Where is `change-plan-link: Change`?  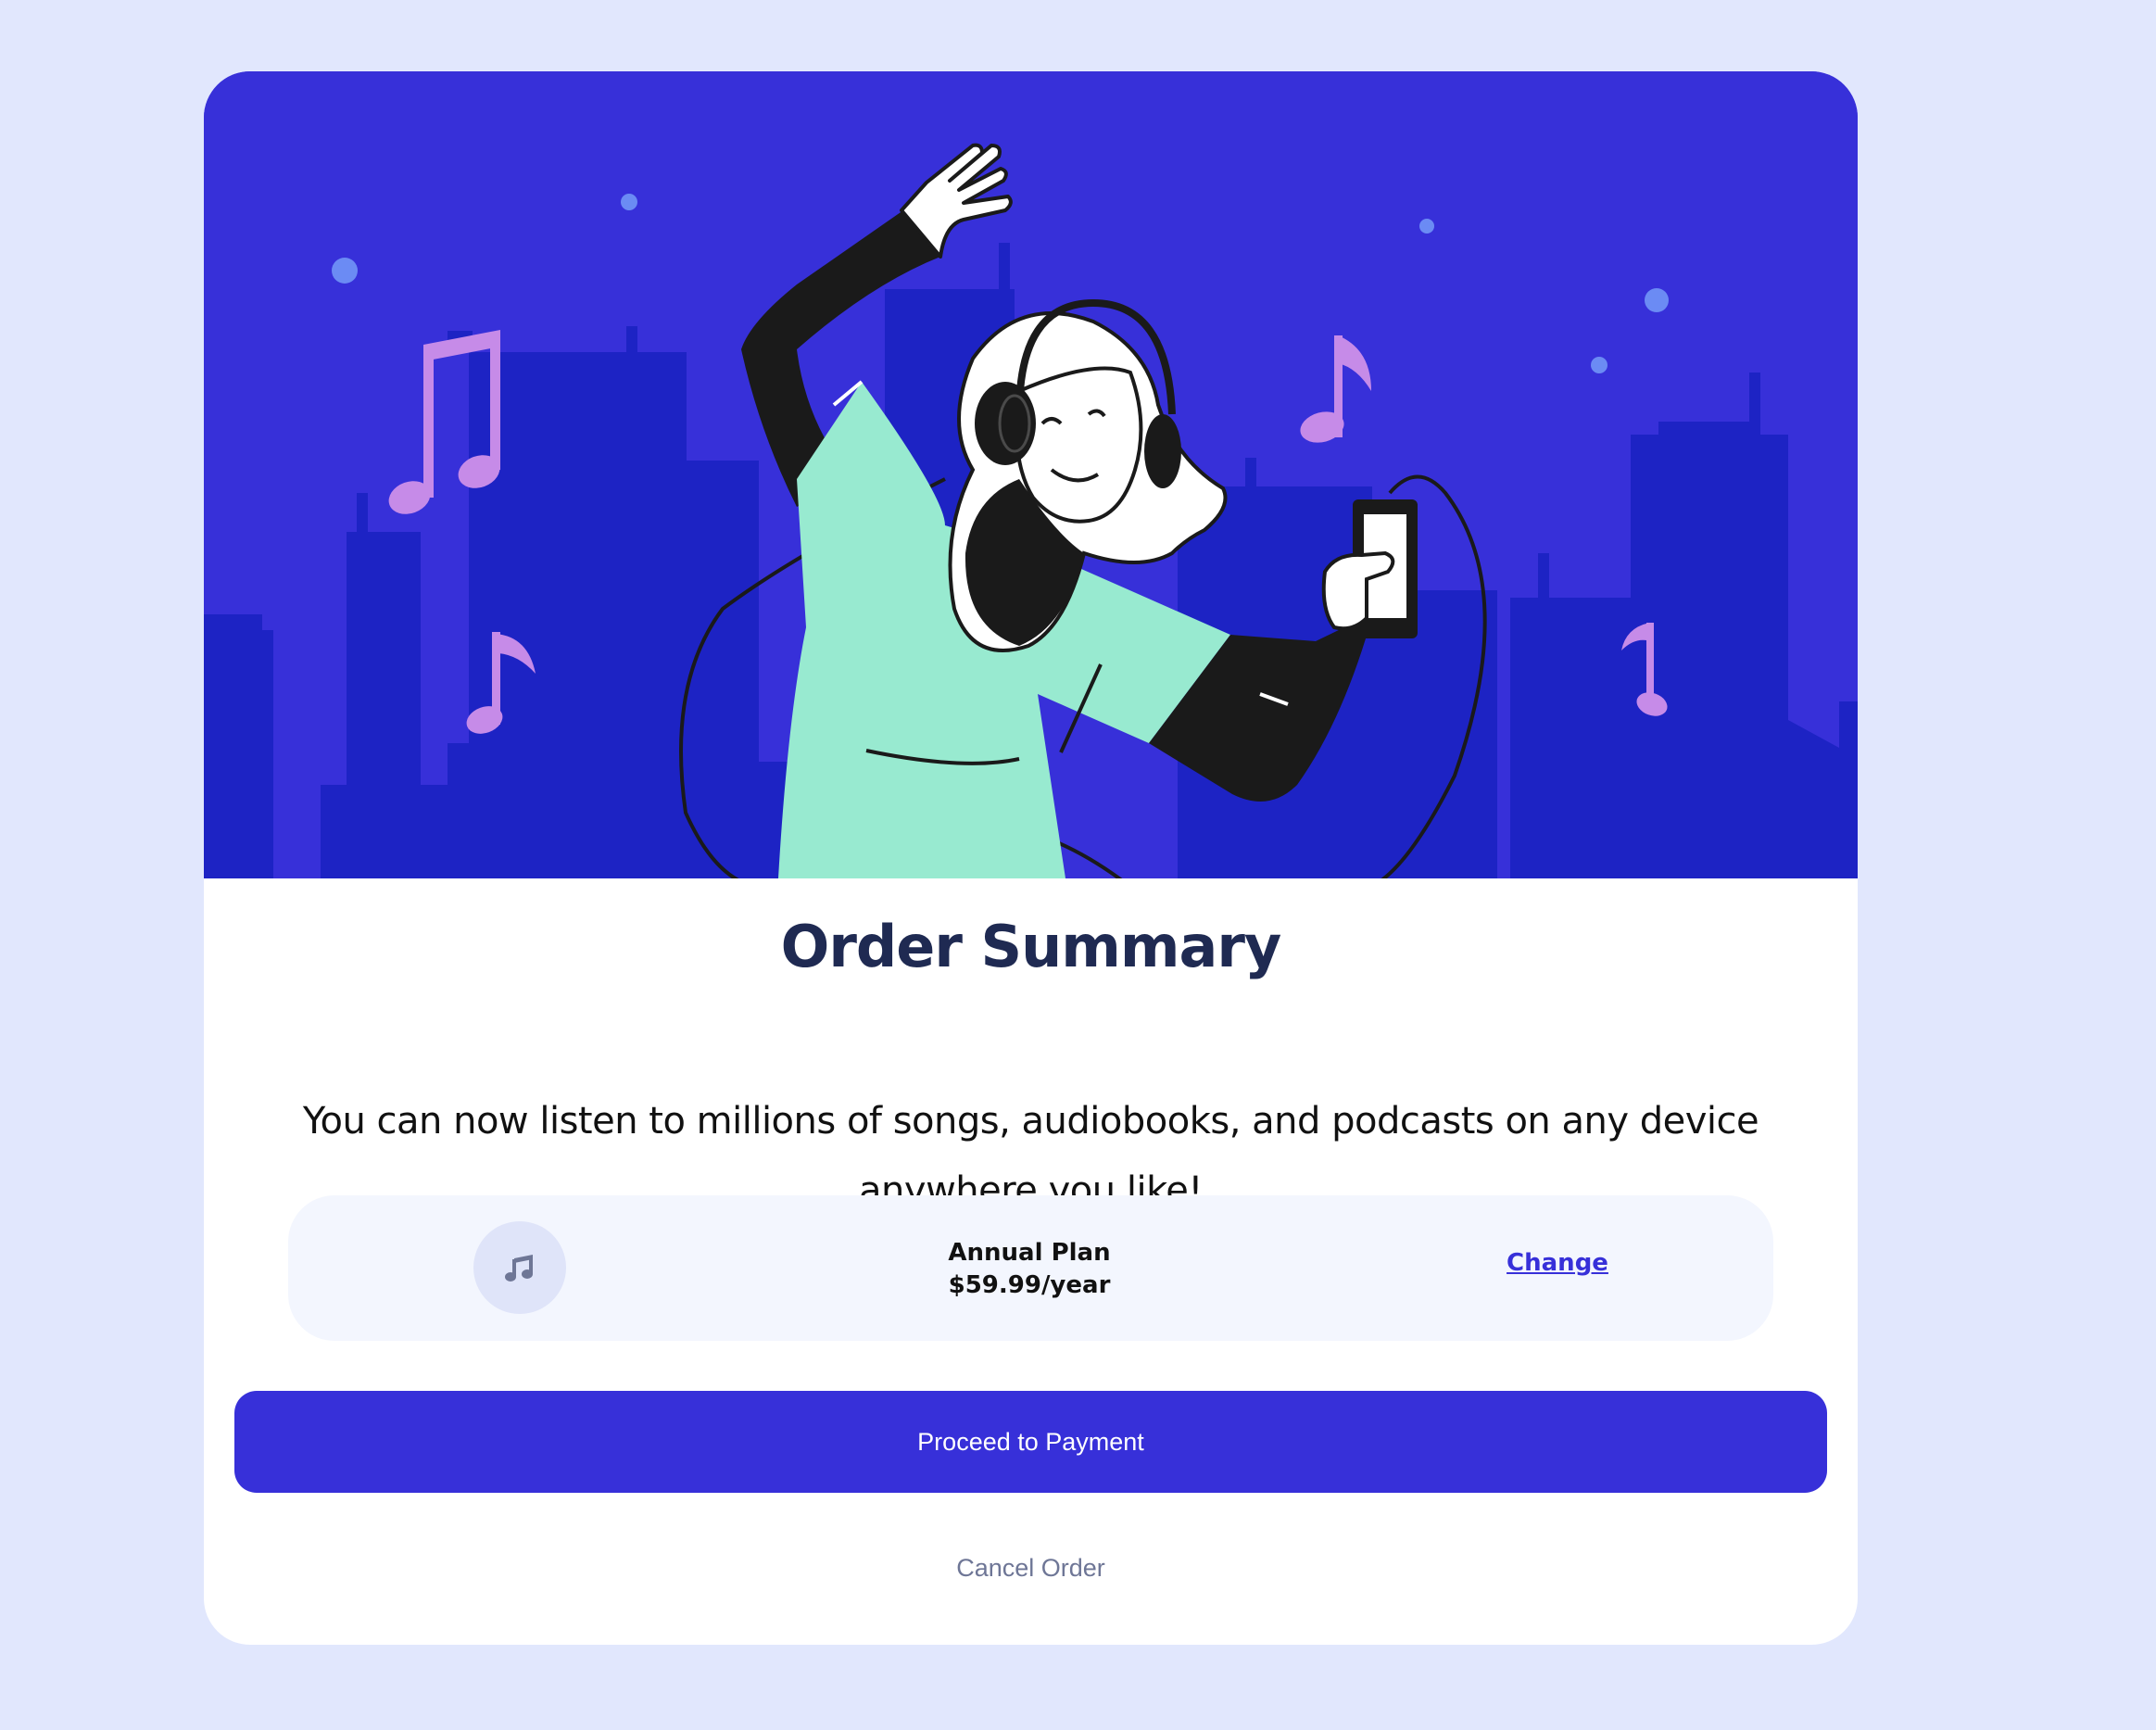
change-plan-link: Change is located at coordinates (1557, 1263).